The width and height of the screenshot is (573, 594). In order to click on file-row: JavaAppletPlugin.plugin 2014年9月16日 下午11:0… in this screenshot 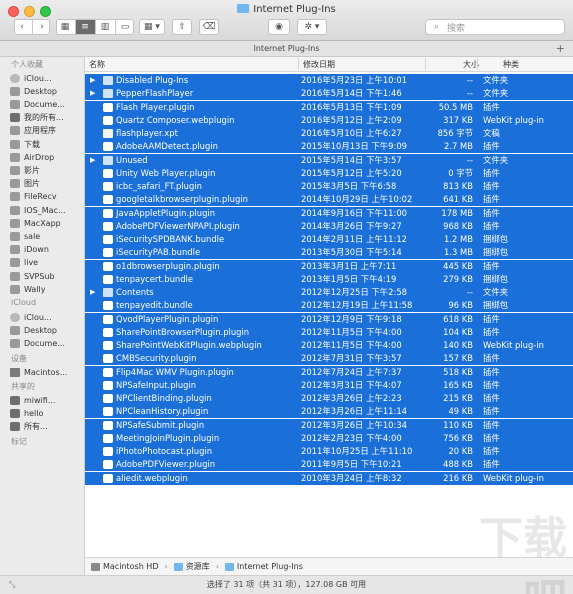, I will do `click(329, 213)`.